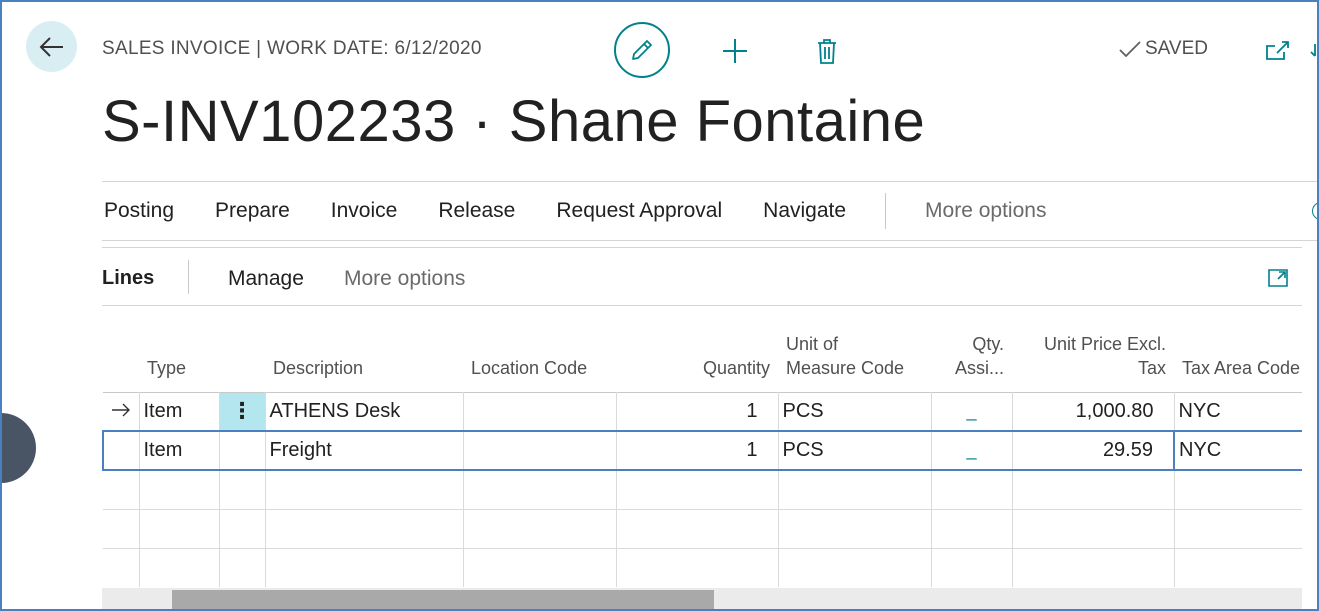 The height and width of the screenshot is (611, 1319). I want to click on scrollbar-thumb, so click(443, 599).